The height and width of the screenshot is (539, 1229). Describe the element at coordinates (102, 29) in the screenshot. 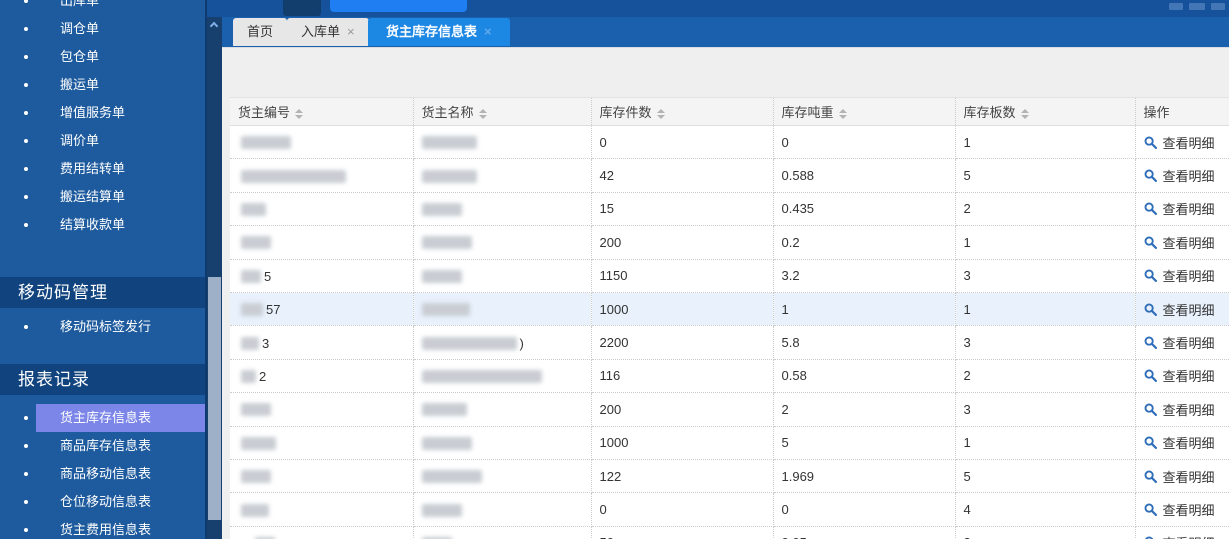

I see `sidebar-item: 调仓单` at that location.